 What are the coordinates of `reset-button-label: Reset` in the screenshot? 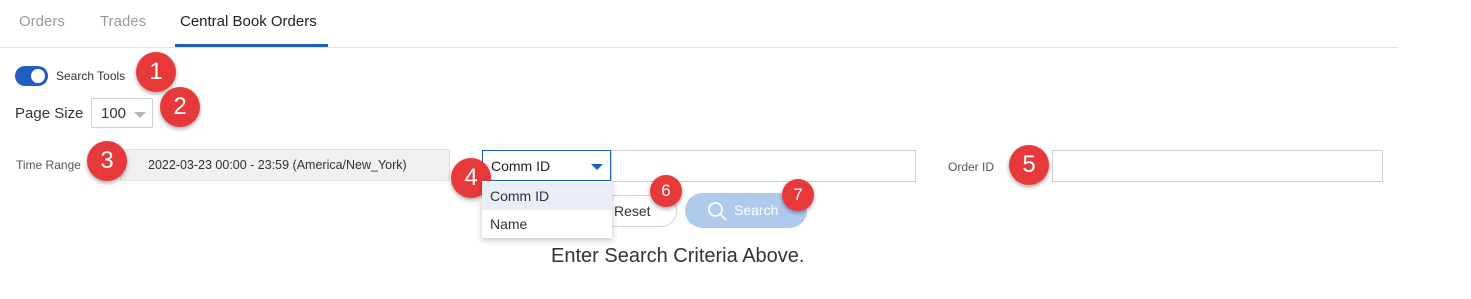 It's located at (632, 211).